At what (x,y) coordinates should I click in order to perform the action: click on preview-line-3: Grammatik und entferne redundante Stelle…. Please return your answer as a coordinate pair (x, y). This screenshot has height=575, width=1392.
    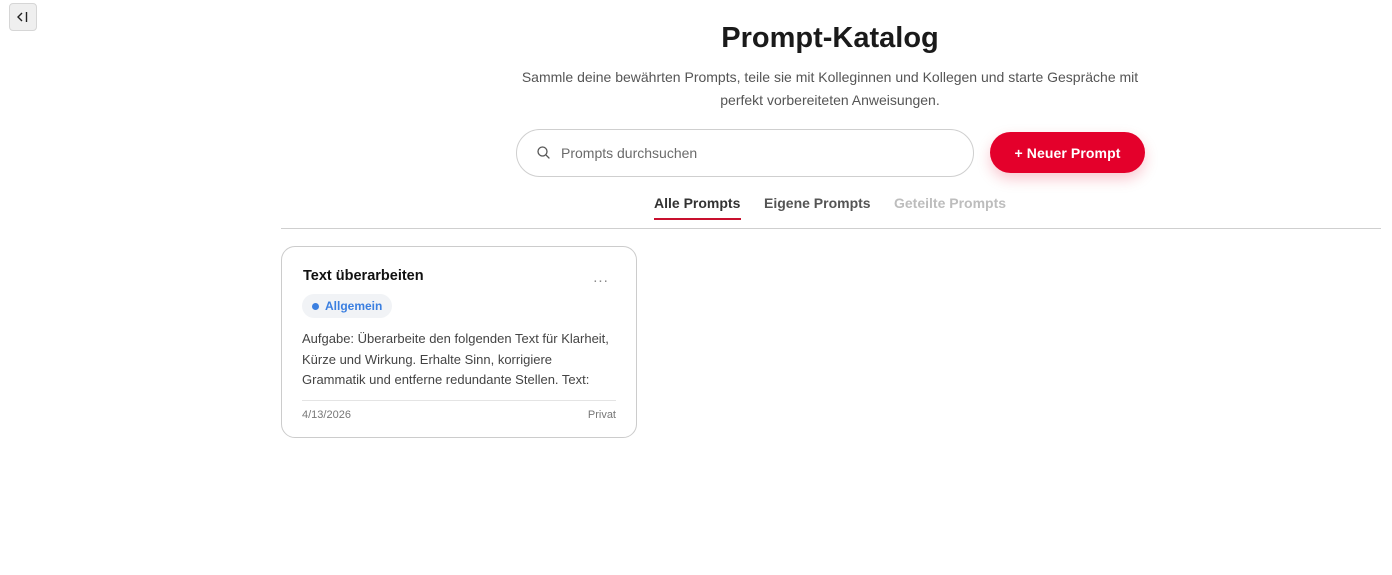
    Looking at the image, I should click on (446, 379).